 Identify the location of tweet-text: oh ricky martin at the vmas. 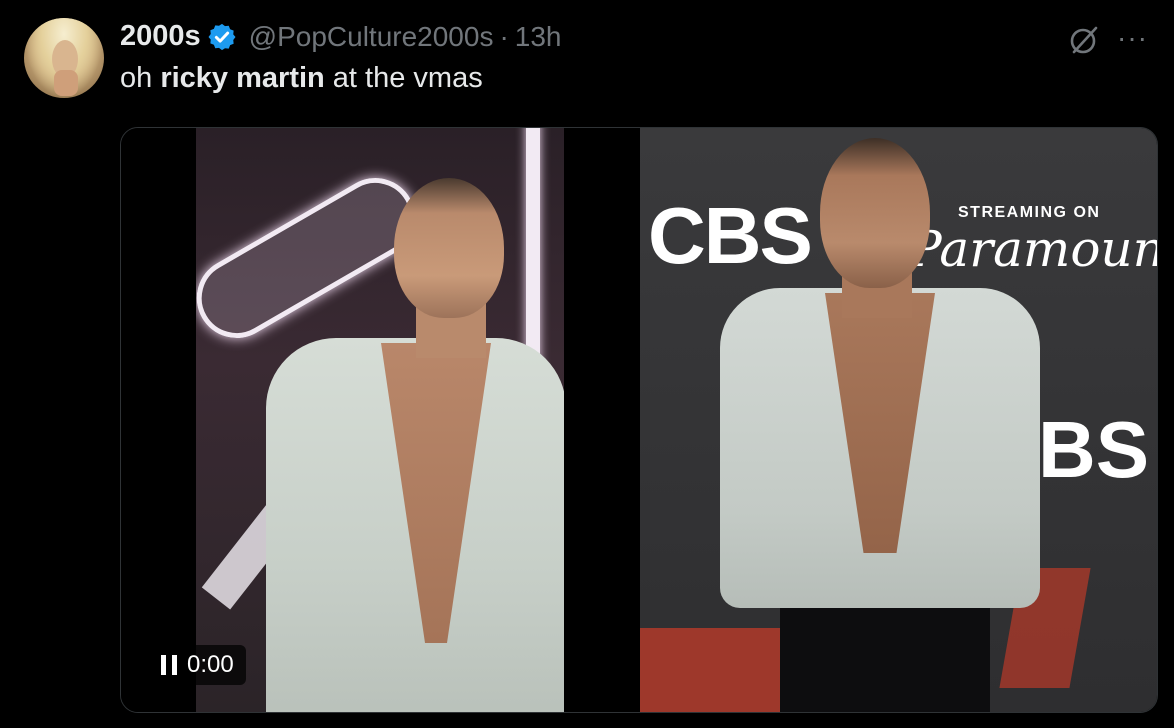
(301, 78).